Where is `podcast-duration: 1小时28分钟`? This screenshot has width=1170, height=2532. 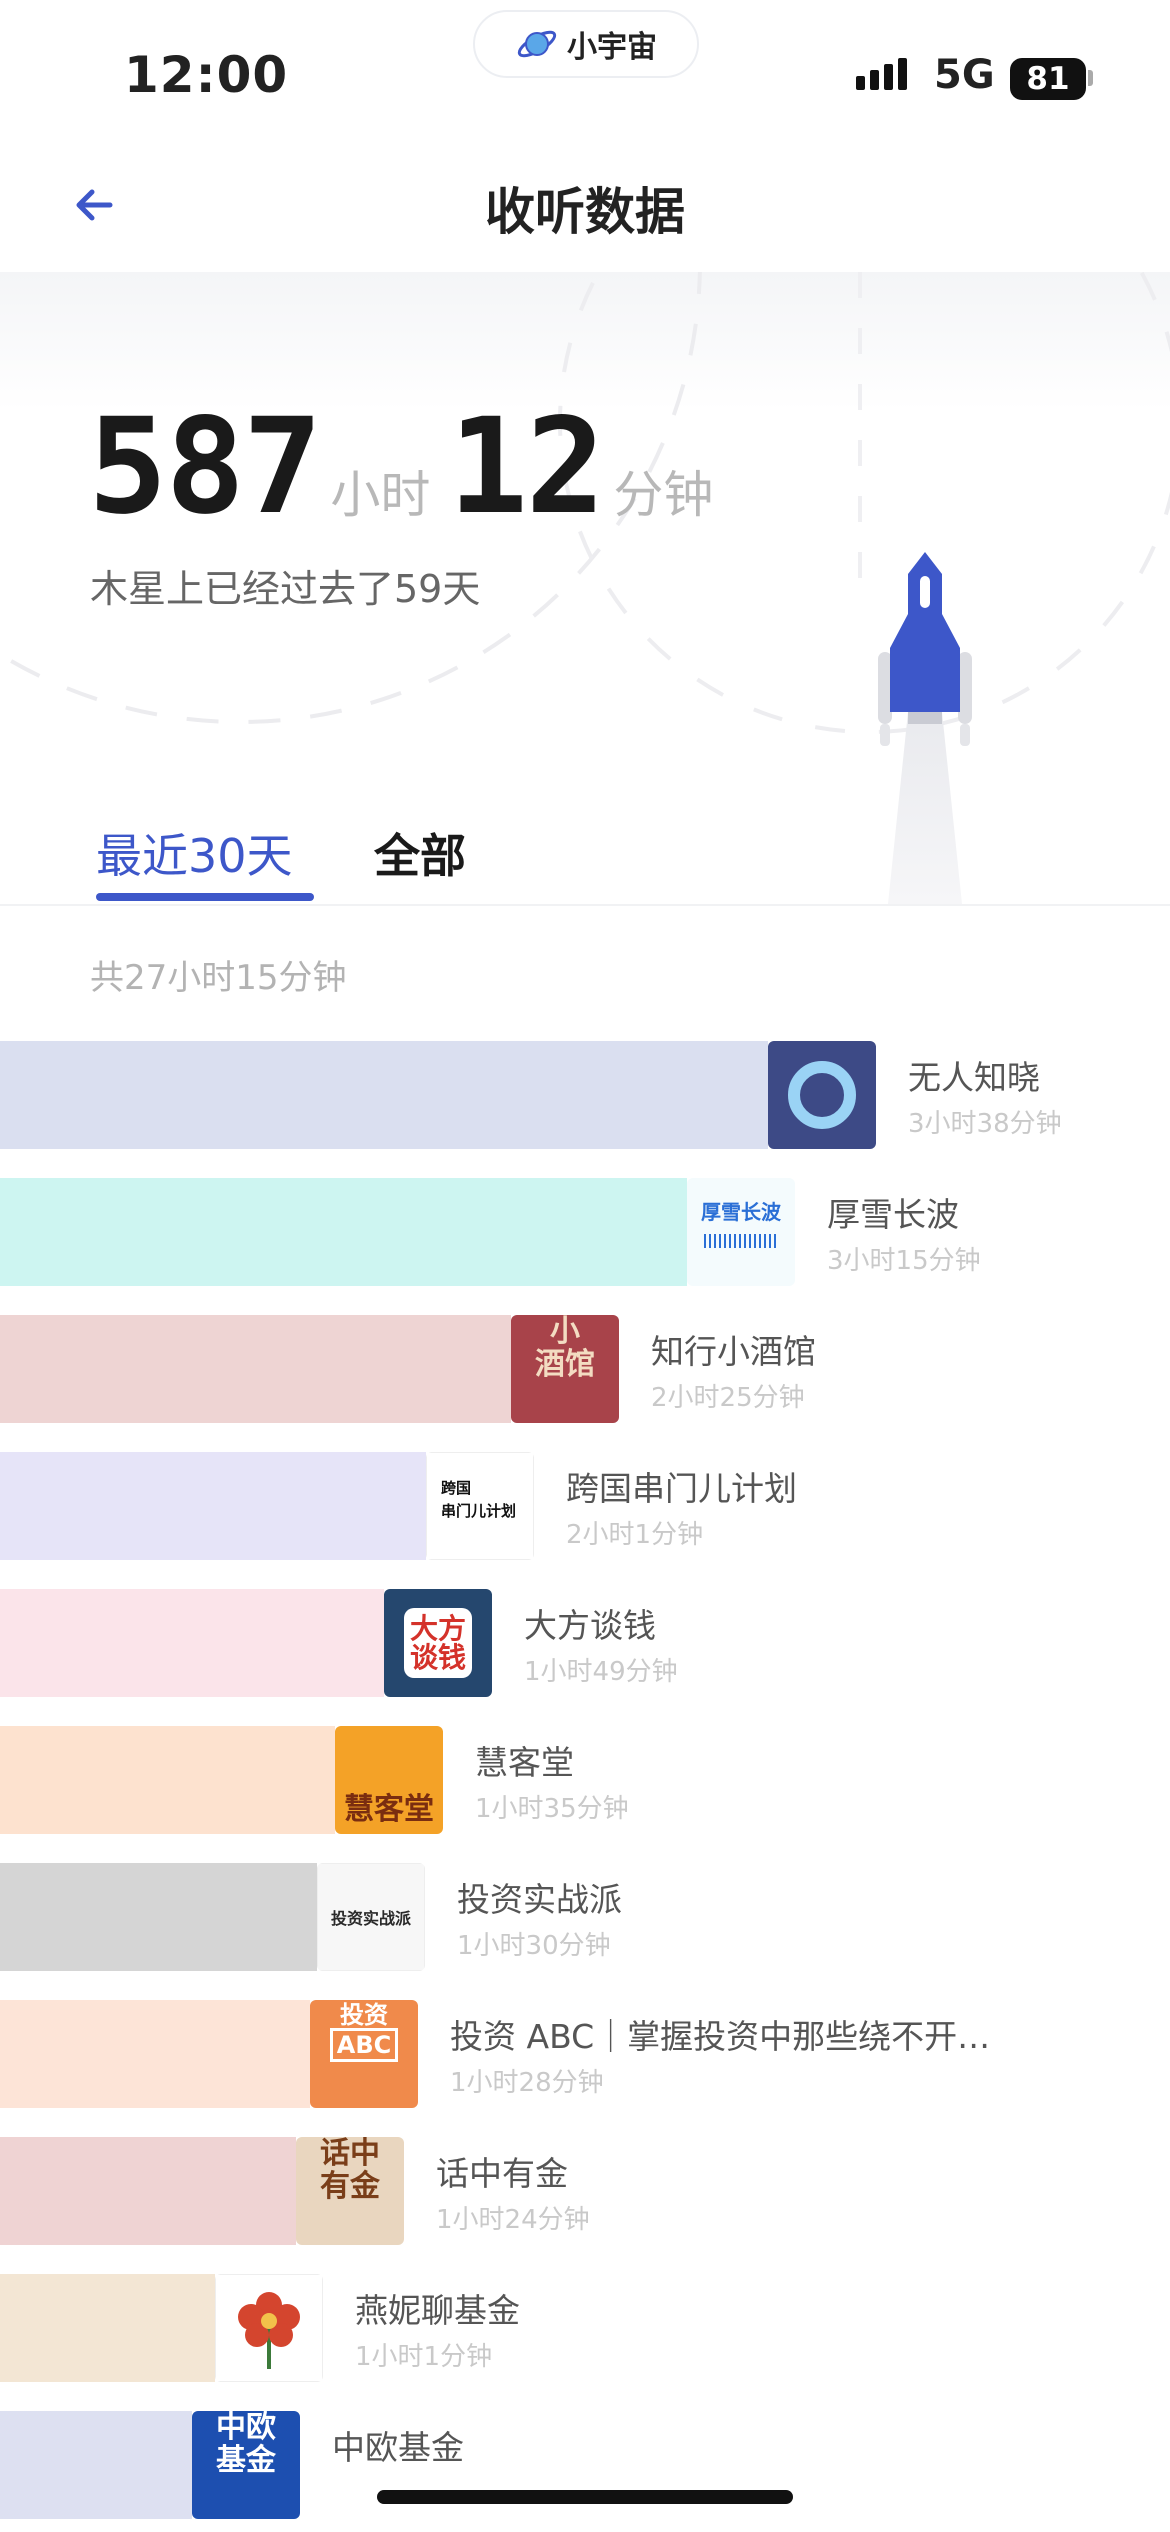
podcast-duration: 1小时28分钟 is located at coordinates (527, 2083).